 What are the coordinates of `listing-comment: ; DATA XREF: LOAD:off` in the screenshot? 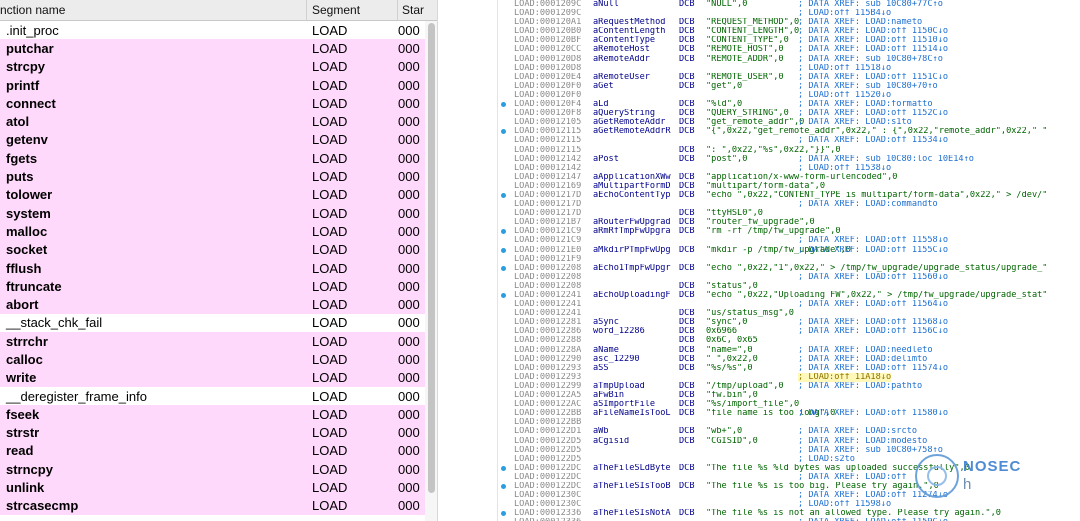 It's located at (852, 477).